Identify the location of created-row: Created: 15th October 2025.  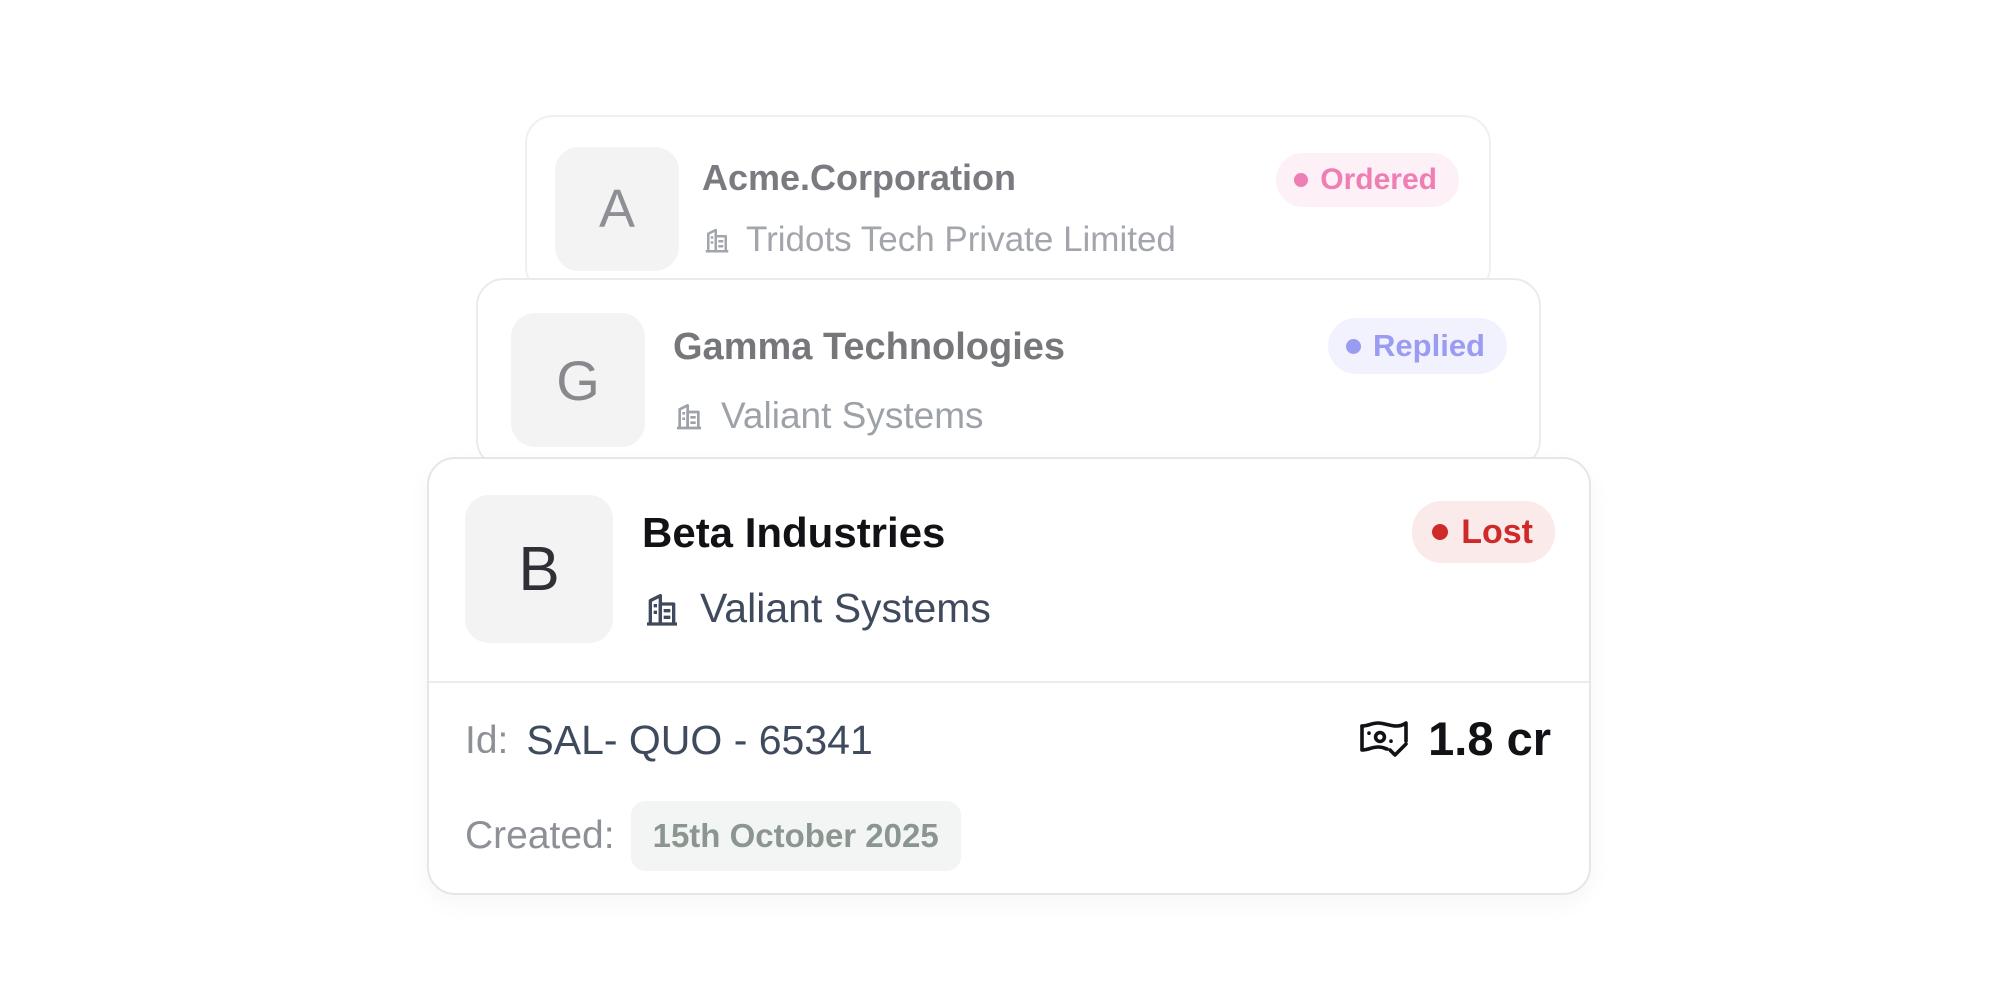
(713, 836).